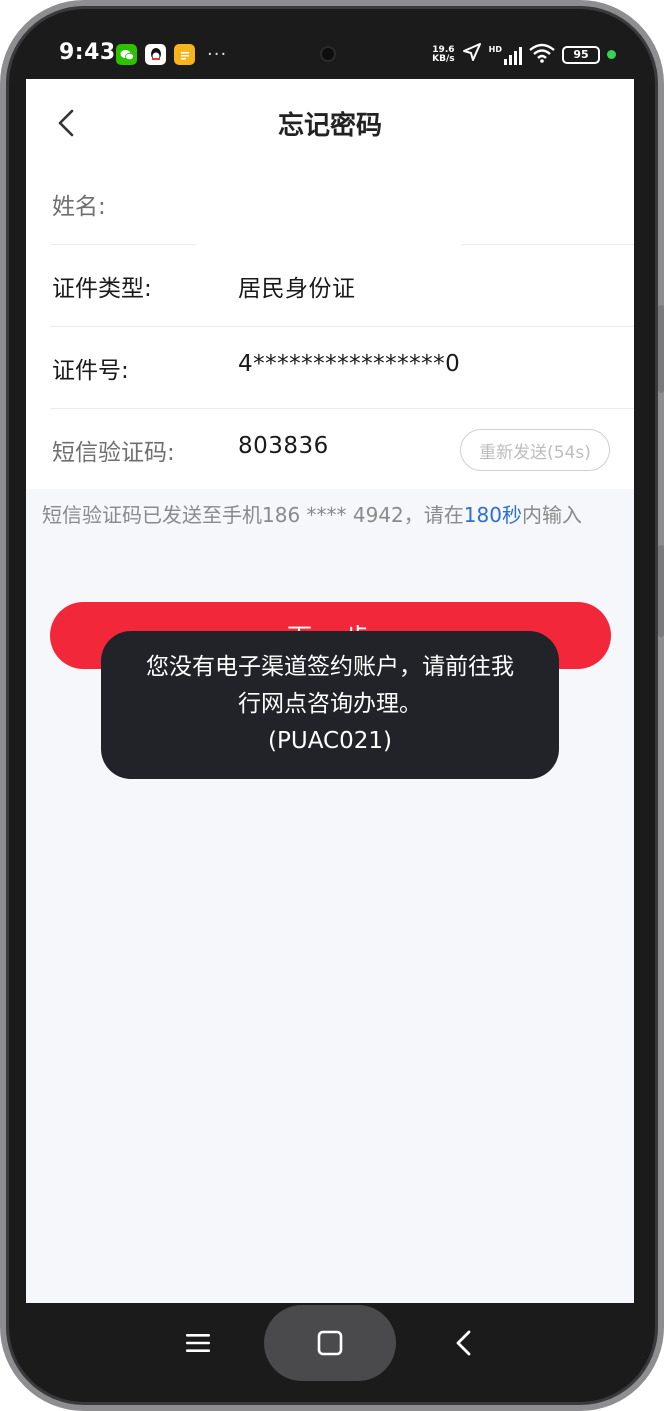  Describe the element at coordinates (79, 207) in the screenshot. I see `name-label: 姓名:` at that location.